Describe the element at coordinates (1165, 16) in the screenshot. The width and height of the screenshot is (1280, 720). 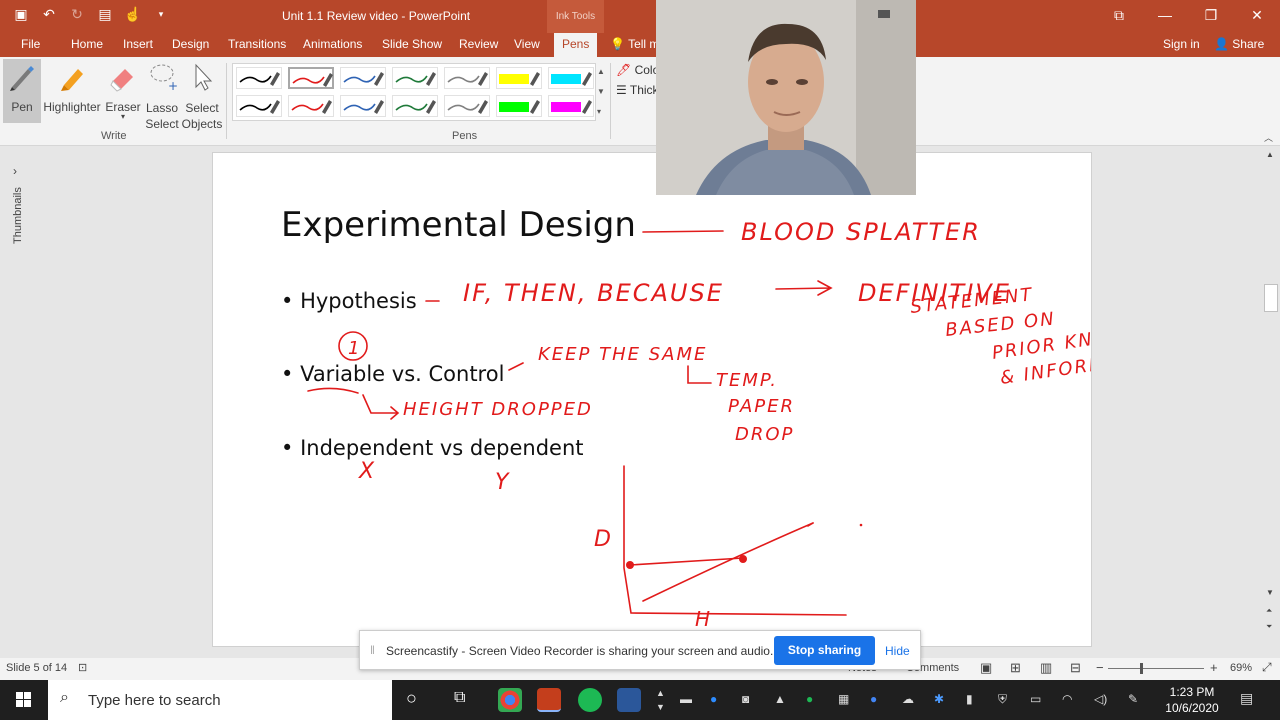
I see `minimize-icon: —` at that location.